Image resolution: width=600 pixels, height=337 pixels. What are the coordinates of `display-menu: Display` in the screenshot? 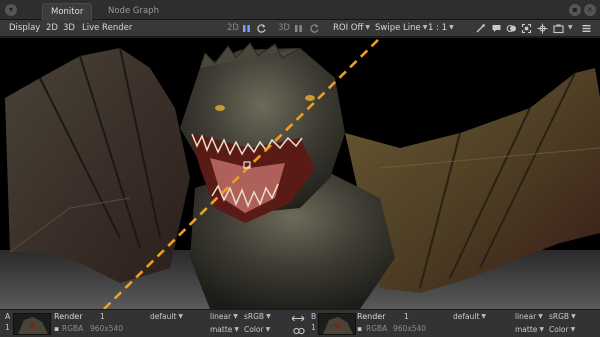 It's located at (24, 28).